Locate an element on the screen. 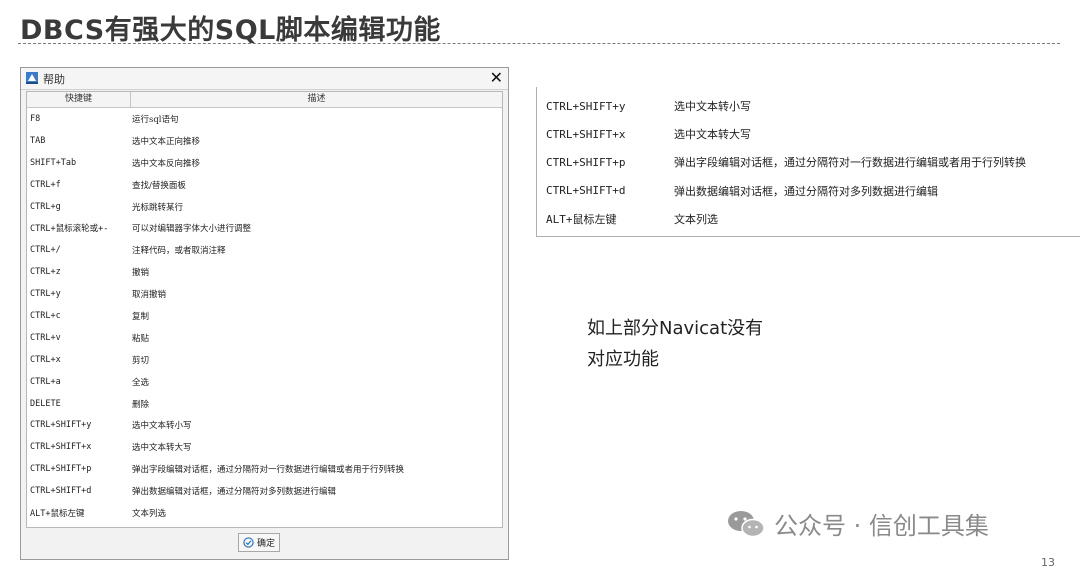 This screenshot has height=569, width=1080. zoomed-description-cell: 弹出数据编辑对话框，通过分隔符对多列数据进行编辑 is located at coordinates (806, 191).